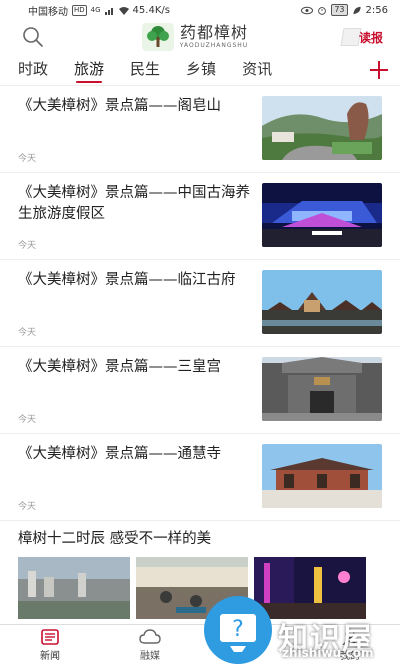 The height and width of the screenshot is (666, 400). I want to click on news-text: 《大美樟树》景点篇——阁皂山 今天, so click(140, 130).